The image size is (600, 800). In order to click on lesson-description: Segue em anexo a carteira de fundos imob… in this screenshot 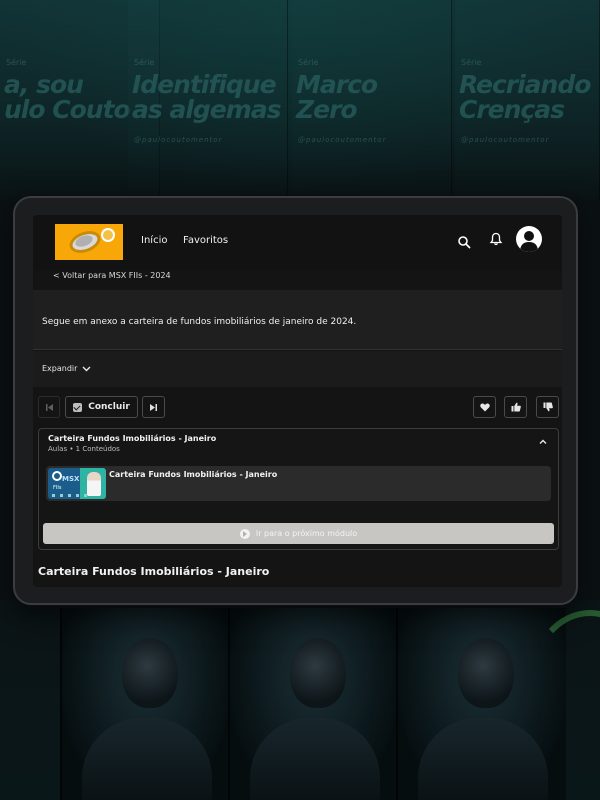, I will do `click(199, 322)`.